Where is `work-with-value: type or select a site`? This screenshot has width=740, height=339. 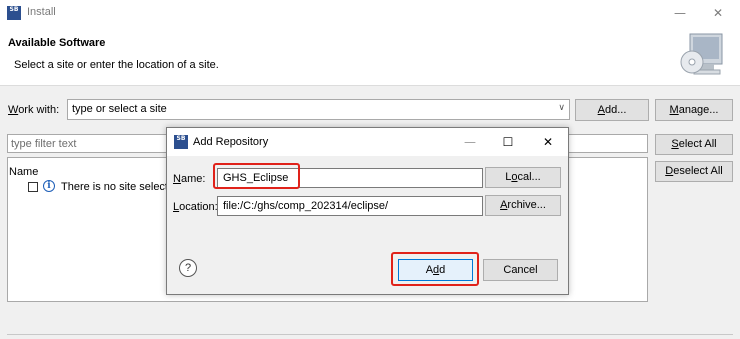 work-with-value: type or select a site is located at coordinates (119, 109).